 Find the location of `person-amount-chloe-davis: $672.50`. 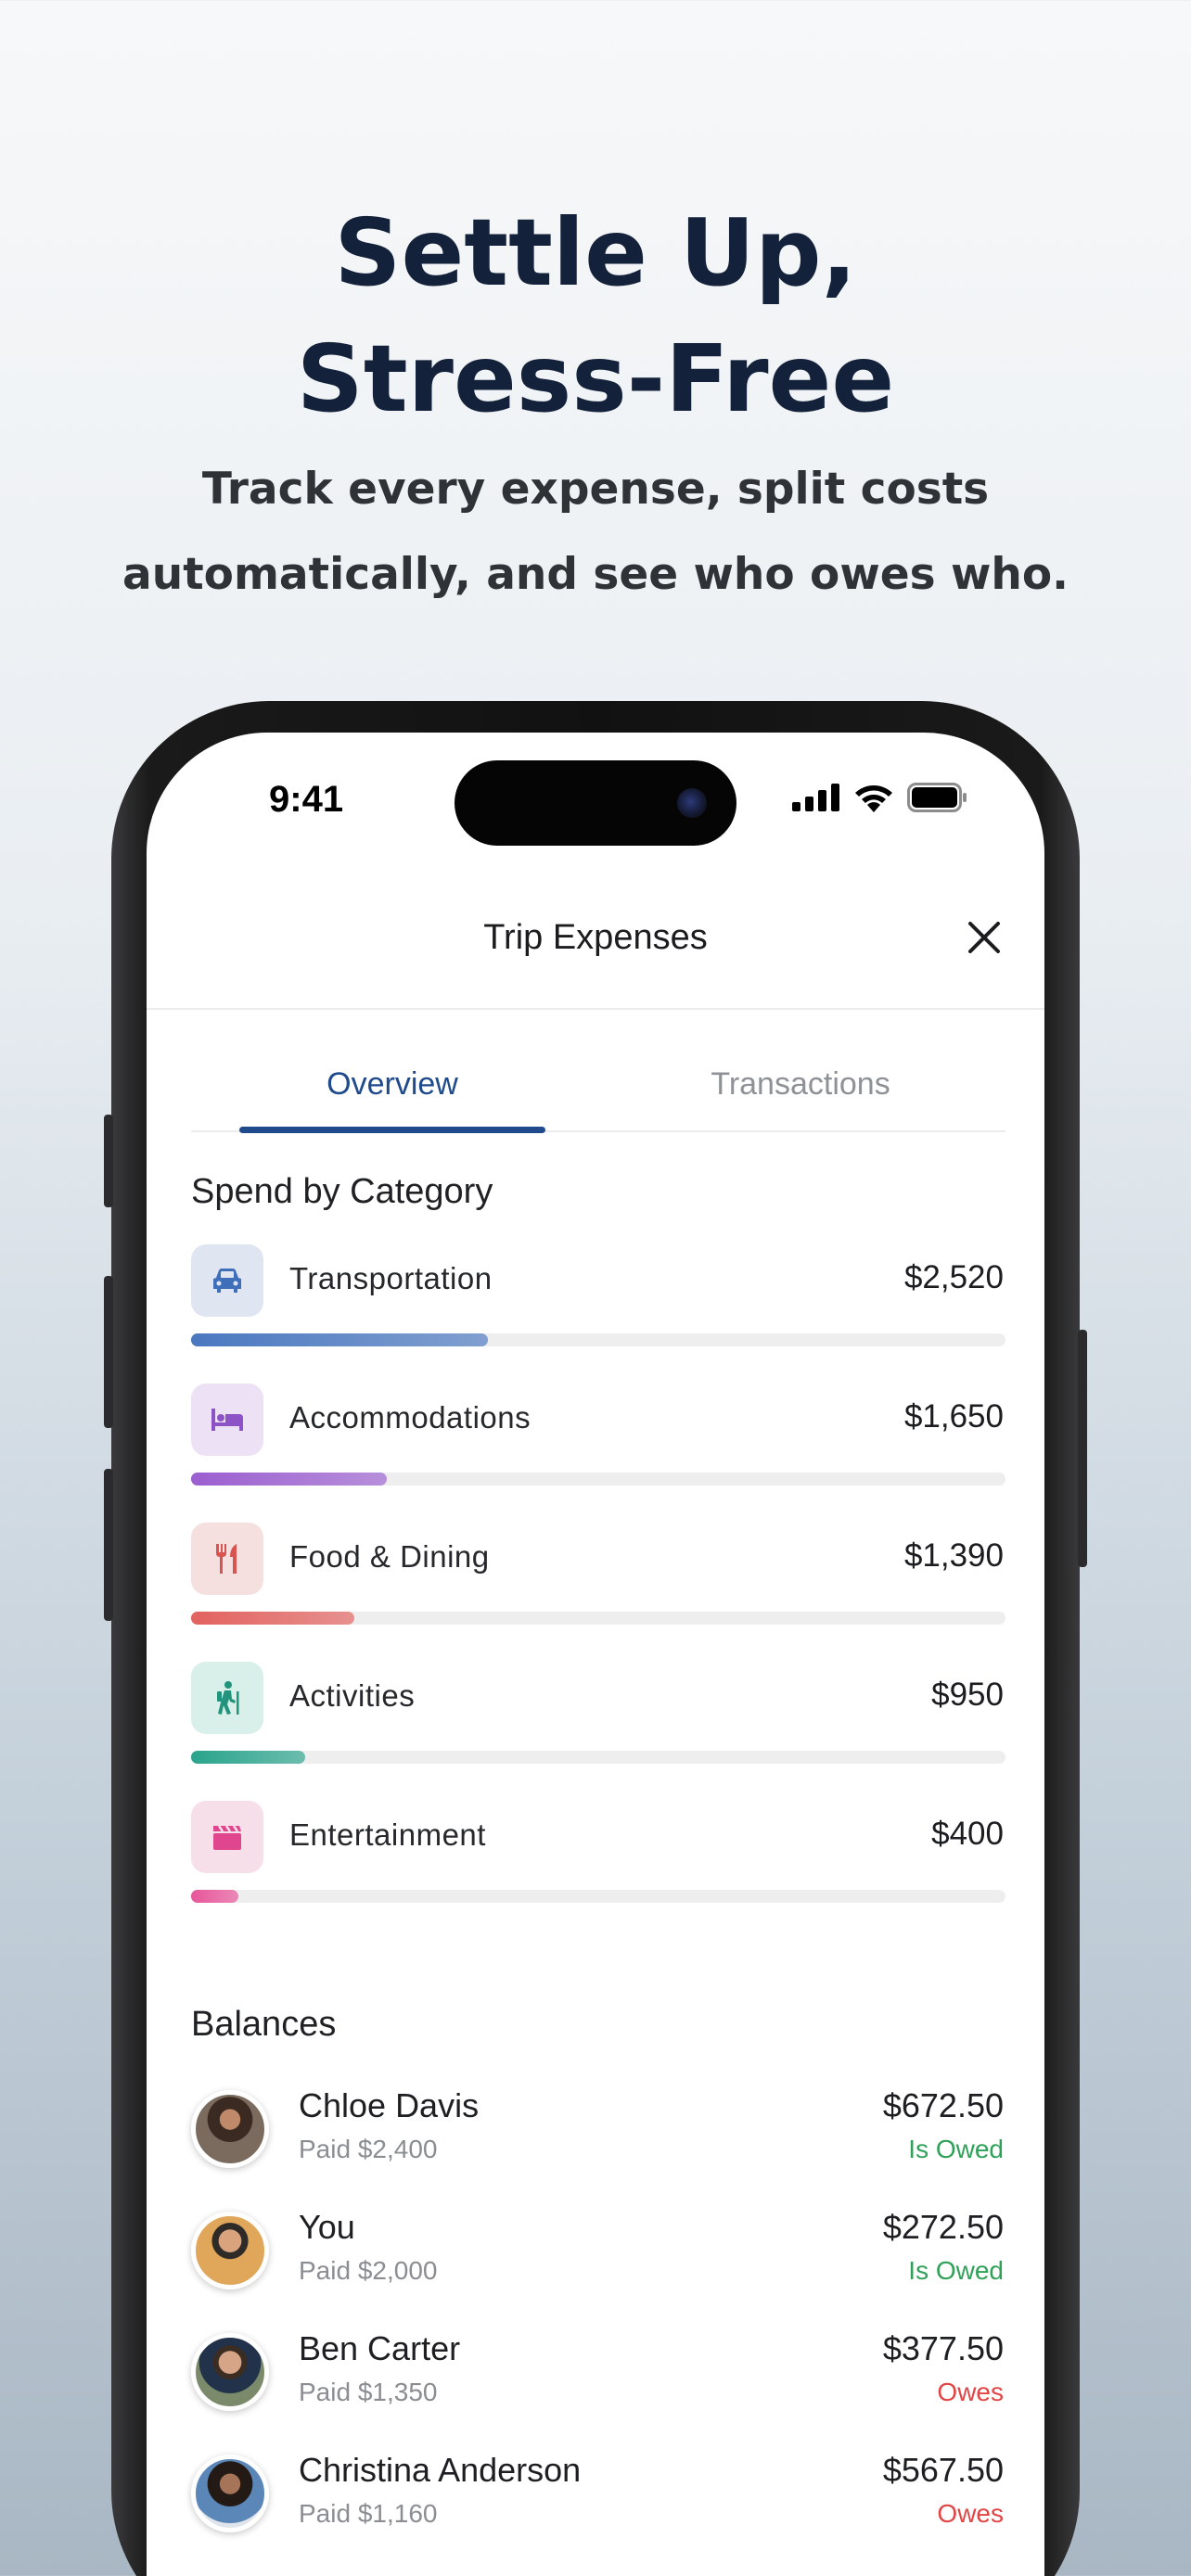

person-amount-chloe-davis: $672.50 is located at coordinates (943, 2105).